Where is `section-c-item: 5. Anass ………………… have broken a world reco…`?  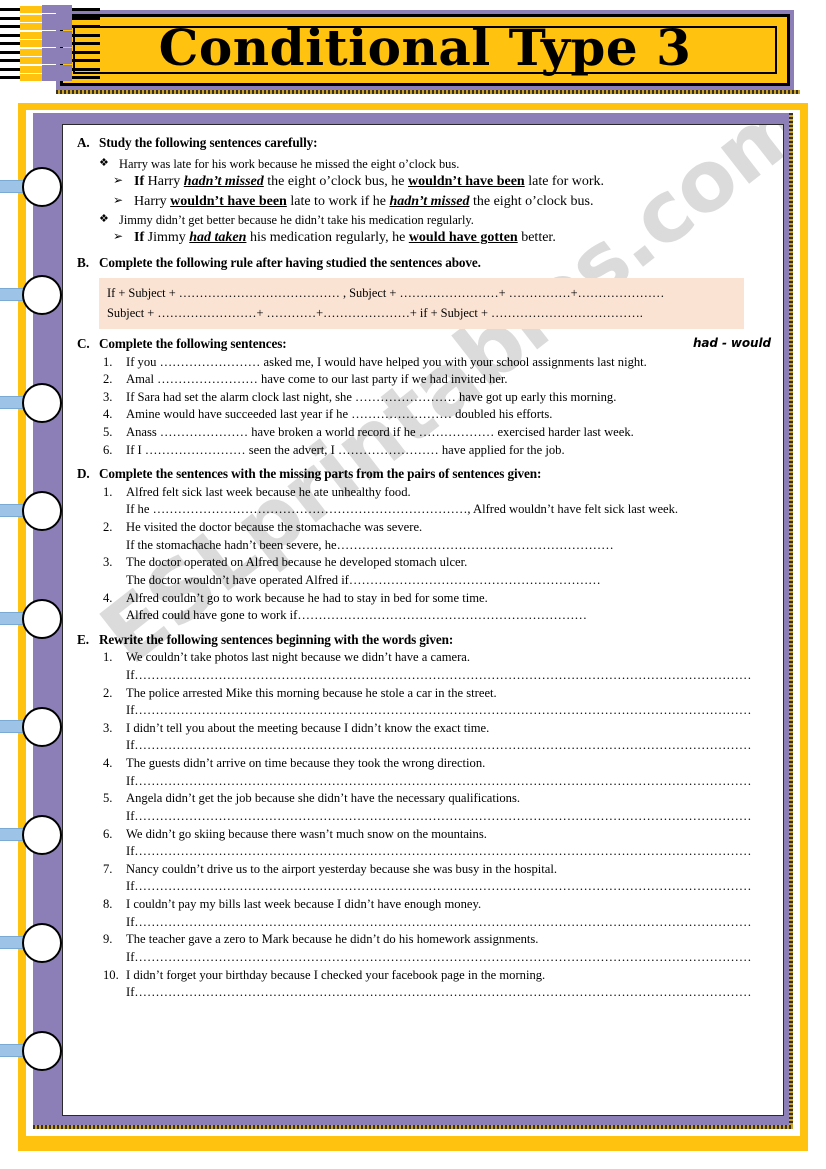
section-c-item: 5. Anass ………………… have broken a world reco… is located at coordinates (437, 433).